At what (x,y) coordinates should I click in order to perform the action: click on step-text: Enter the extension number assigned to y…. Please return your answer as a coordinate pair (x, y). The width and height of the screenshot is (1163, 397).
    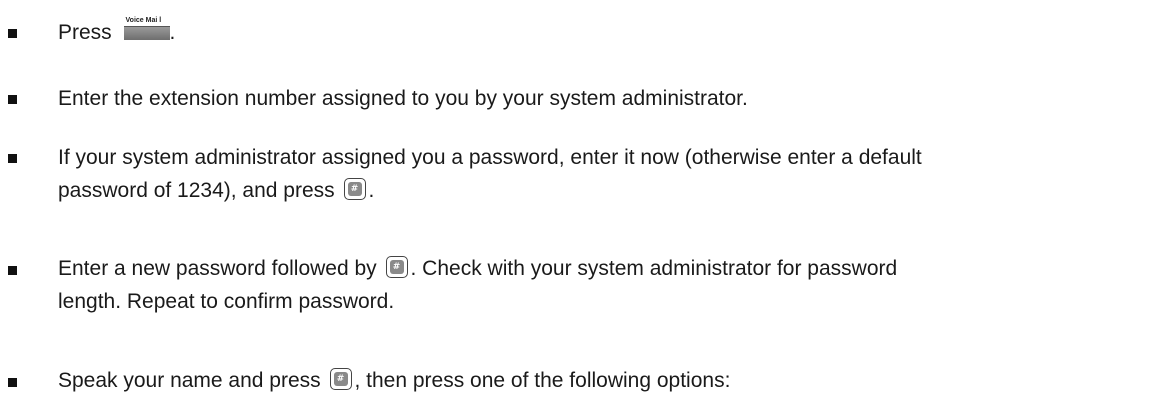
    Looking at the image, I should click on (403, 98).